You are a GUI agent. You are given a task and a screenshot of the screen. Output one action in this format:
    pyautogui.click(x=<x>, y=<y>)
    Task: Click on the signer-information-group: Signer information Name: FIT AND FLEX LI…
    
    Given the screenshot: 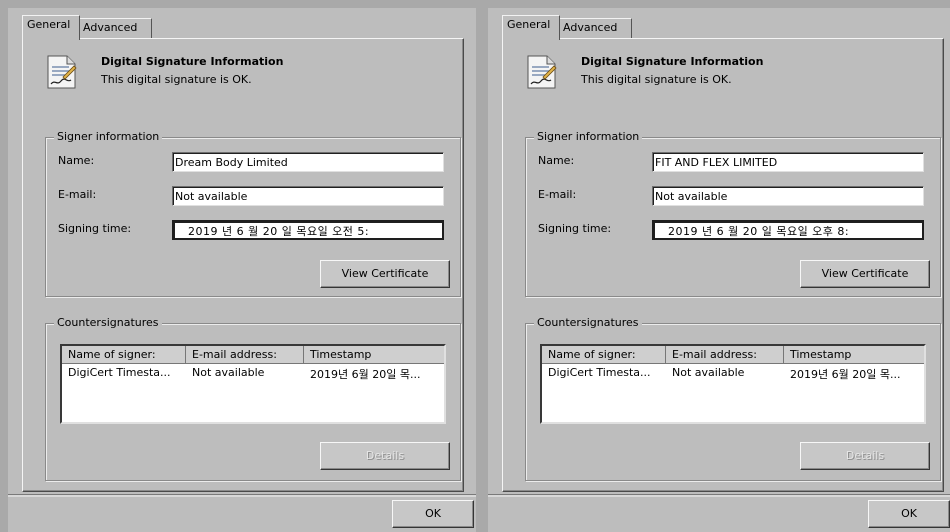 What is the action you would take?
    pyautogui.click(x=733, y=213)
    